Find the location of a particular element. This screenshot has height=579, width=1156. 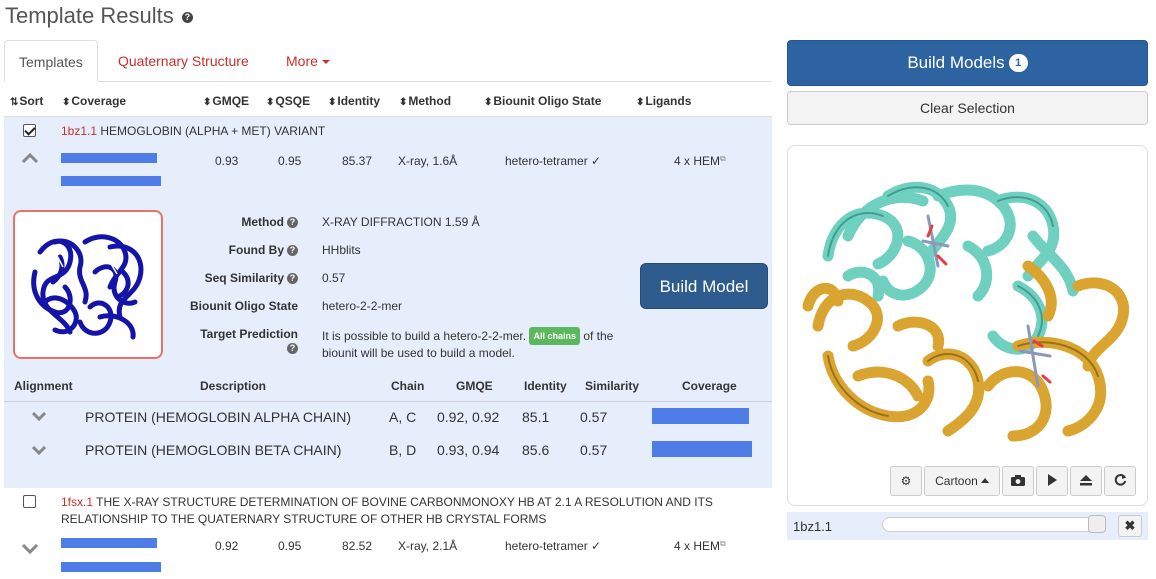

external-link-icon: ⧉ is located at coordinates (723, 543).